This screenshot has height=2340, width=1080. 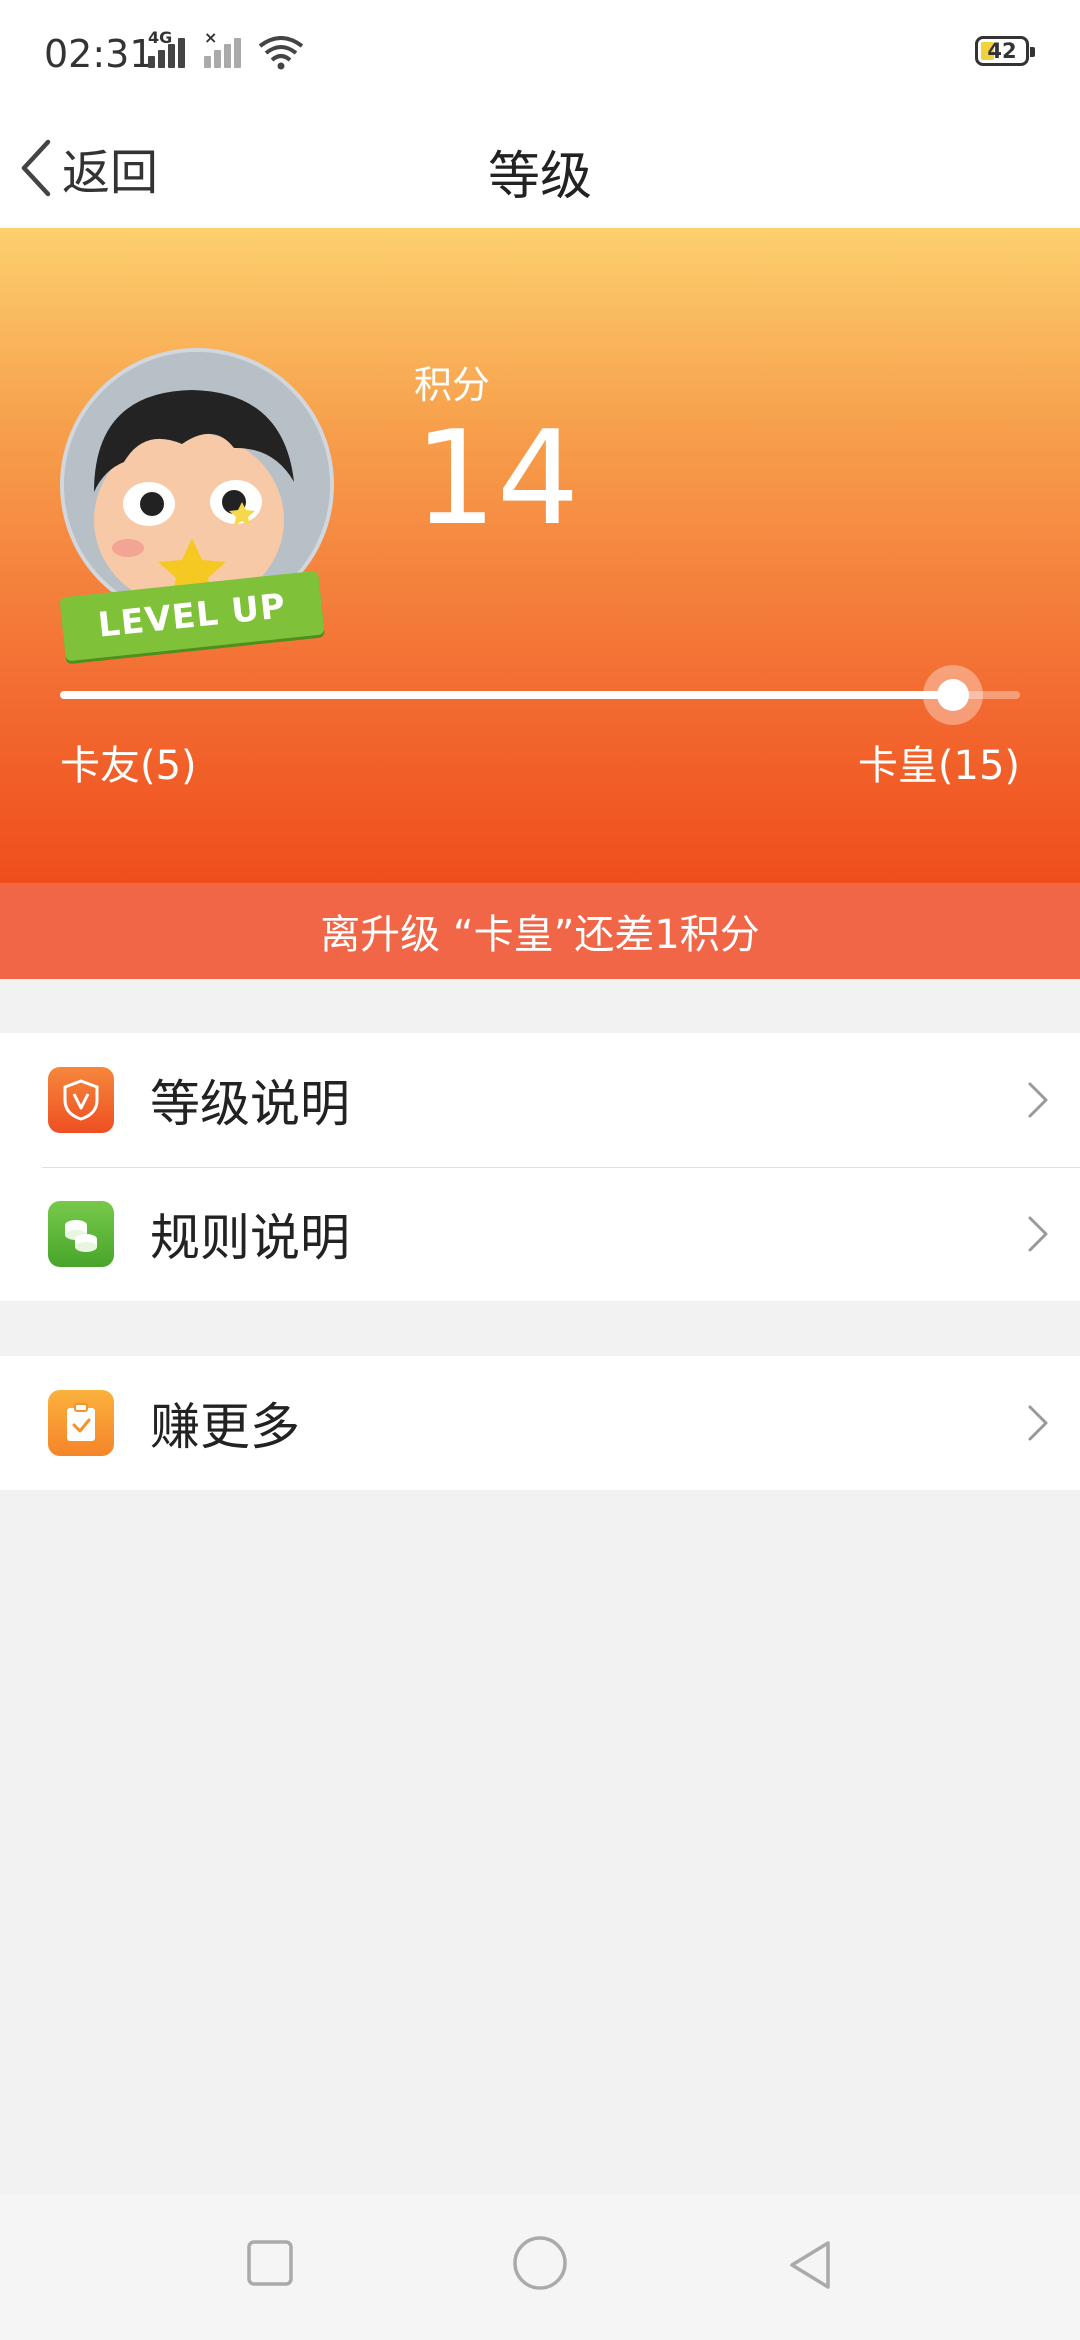 What do you see at coordinates (227, 49) in the screenshot?
I see `signal-no-service-icon: ×` at bounding box center [227, 49].